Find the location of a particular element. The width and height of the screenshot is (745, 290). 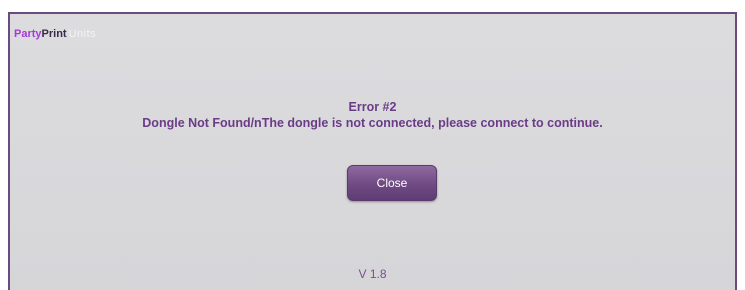

close-button: Close is located at coordinates (392, 183).